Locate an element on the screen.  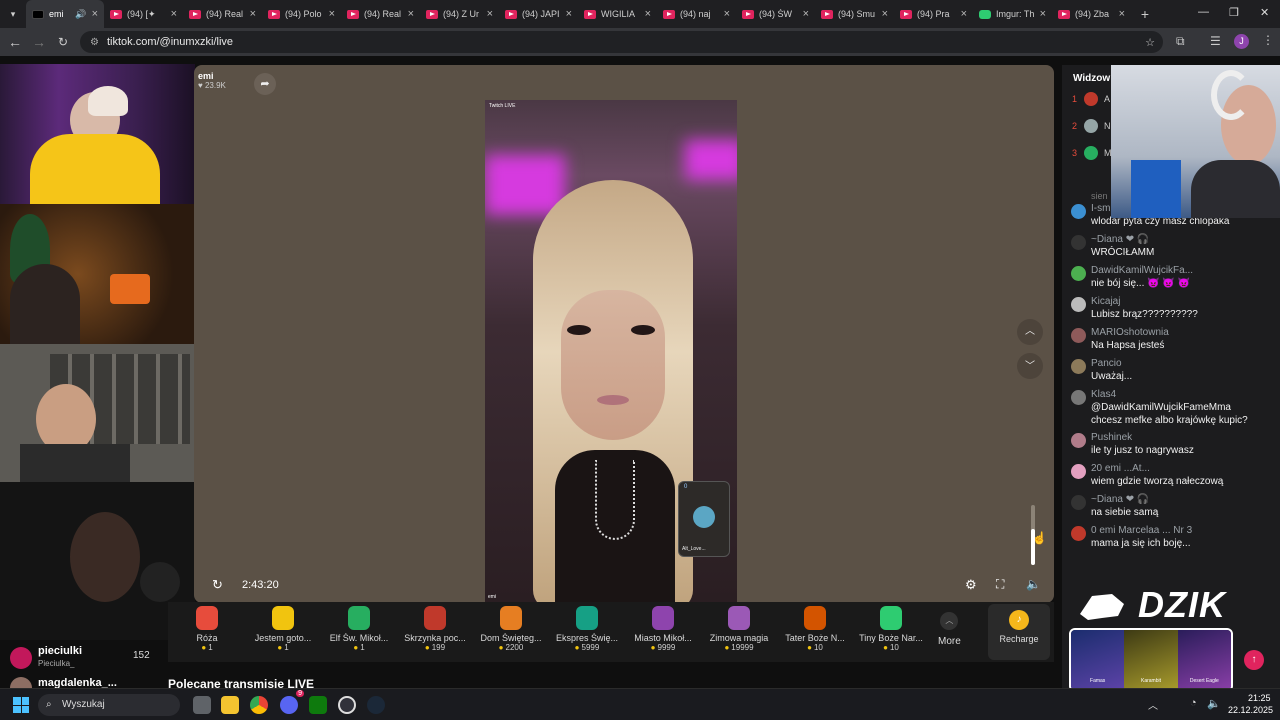
leaderboard-row: 3M is located at coordinates (1092, 157).